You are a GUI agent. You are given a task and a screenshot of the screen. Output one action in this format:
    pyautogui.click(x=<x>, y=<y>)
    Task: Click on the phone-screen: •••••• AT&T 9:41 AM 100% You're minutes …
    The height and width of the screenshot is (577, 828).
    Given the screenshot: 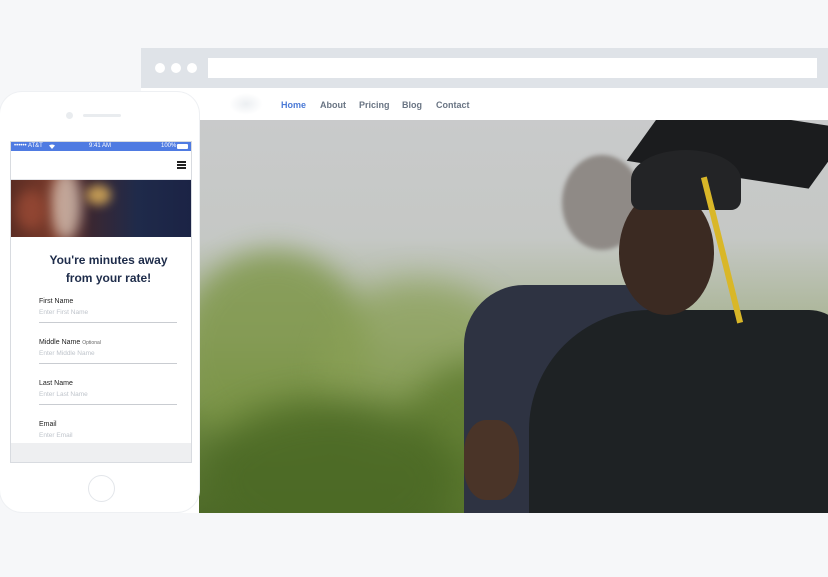 What is the action you would take?
    pyautogui.click(x=101, y=302)
    